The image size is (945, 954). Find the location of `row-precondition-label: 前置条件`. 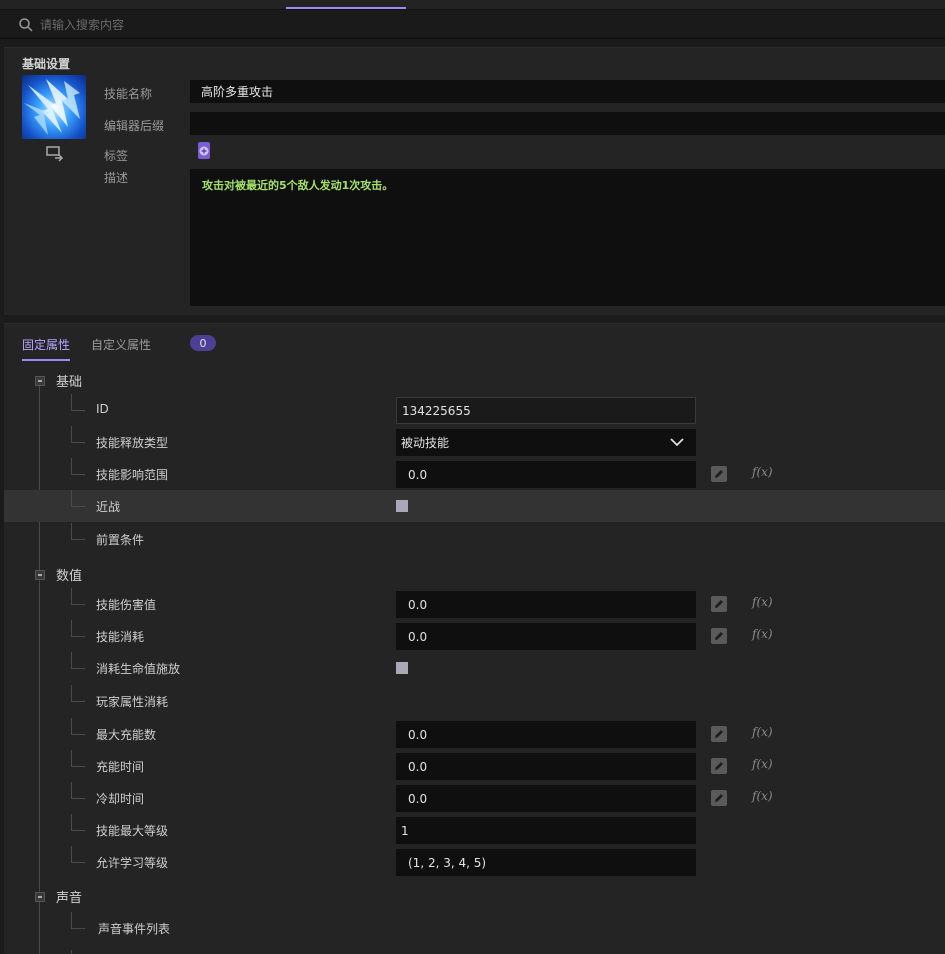

row-precondition-label: 前置条件 is located at coordinates (120, 540).